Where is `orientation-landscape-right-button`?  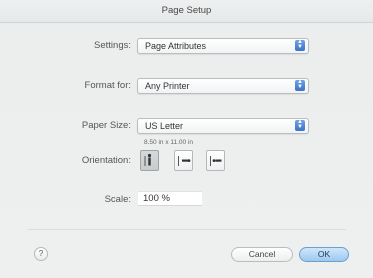 orientation-landscape-right-button is located at coordinates (215, 160).